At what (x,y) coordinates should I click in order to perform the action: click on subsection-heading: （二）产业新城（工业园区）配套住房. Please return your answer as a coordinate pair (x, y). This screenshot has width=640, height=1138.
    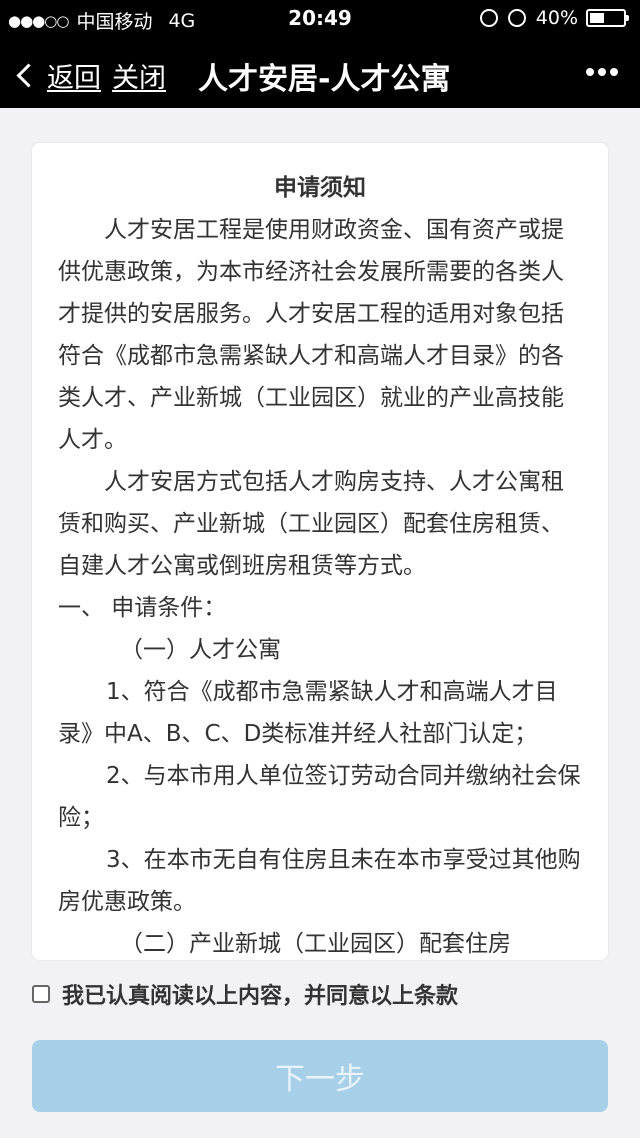
    Looking at the image, I should click on (315, 944).